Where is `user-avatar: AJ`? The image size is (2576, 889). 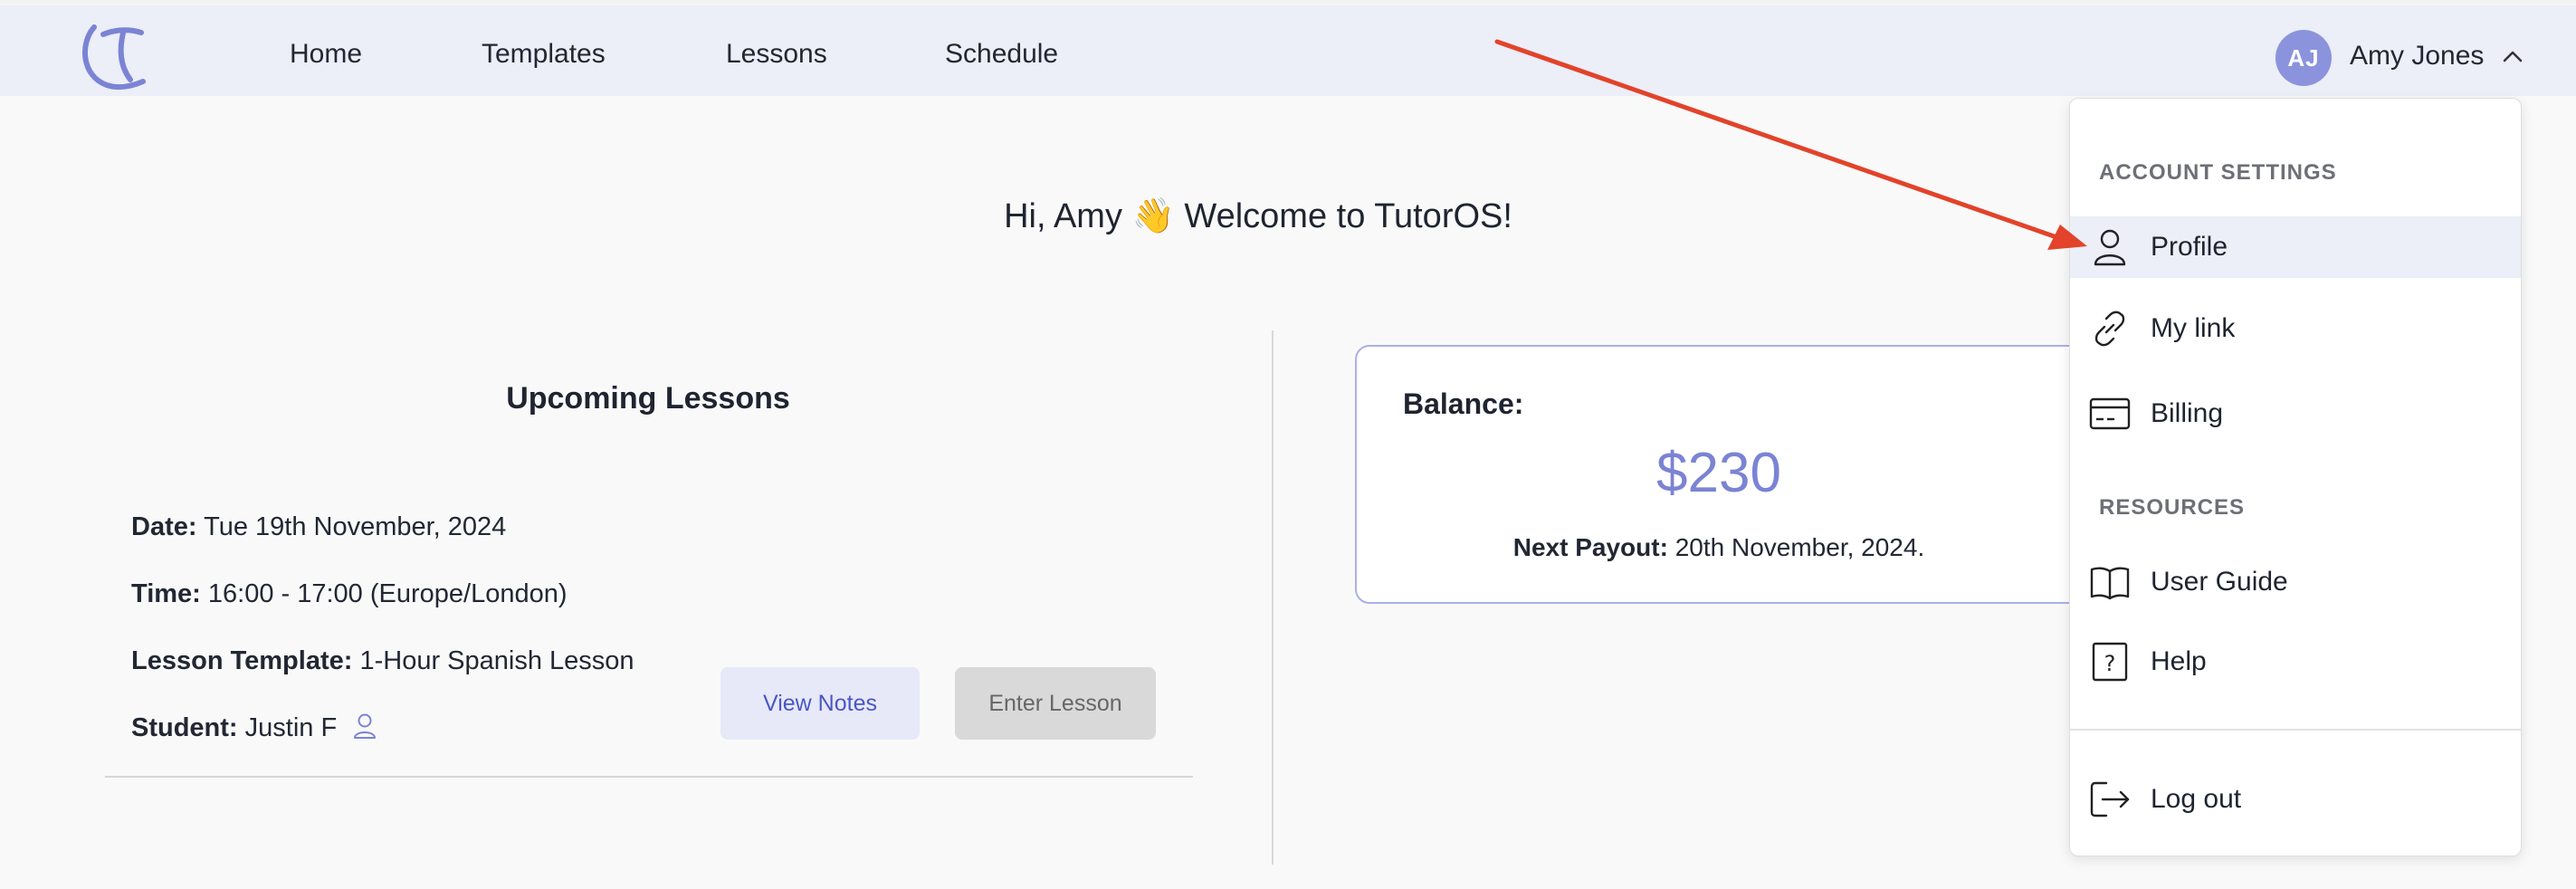
user-avatar: AJ is located at coordinates (2304, 58).